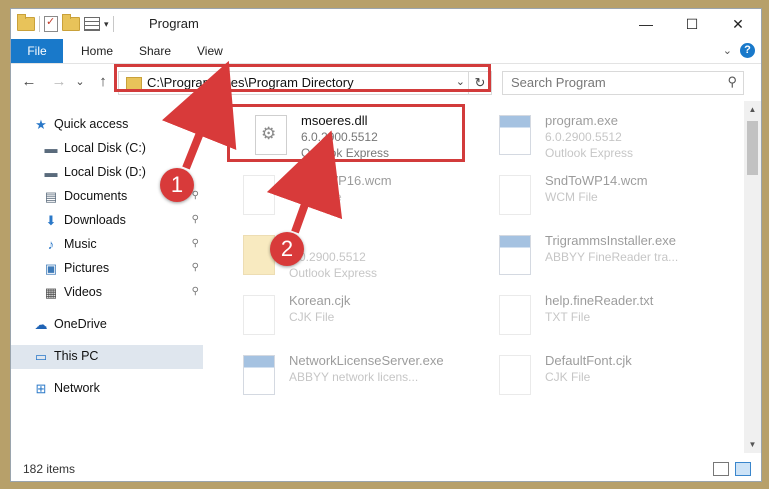 The image size is (769, 489). I want to click on arrow-to-address-bar, so click(199, 115).